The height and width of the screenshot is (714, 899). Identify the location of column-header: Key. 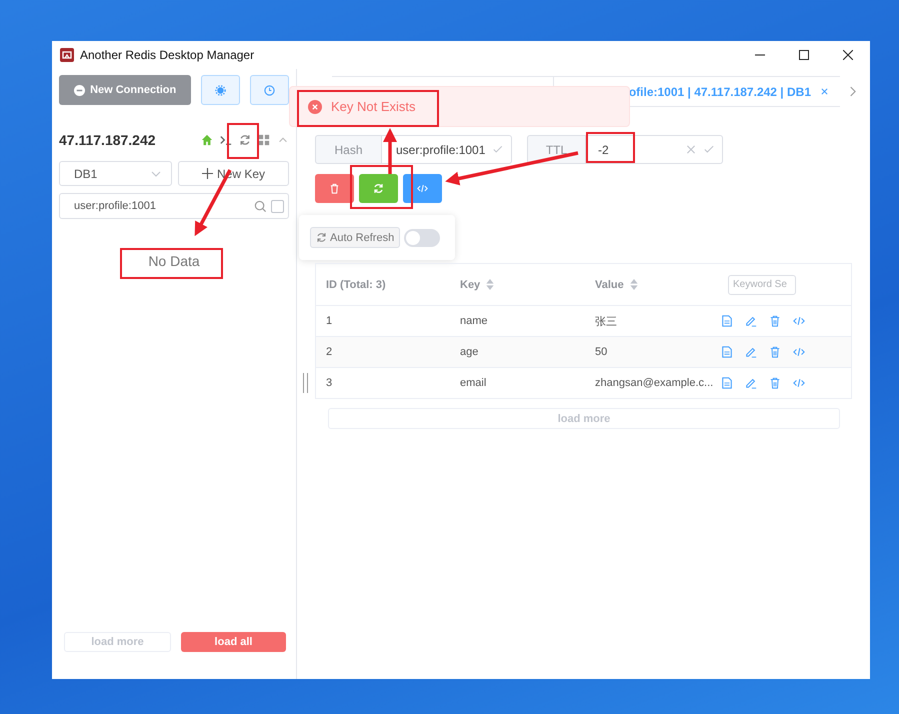
(470, 284).